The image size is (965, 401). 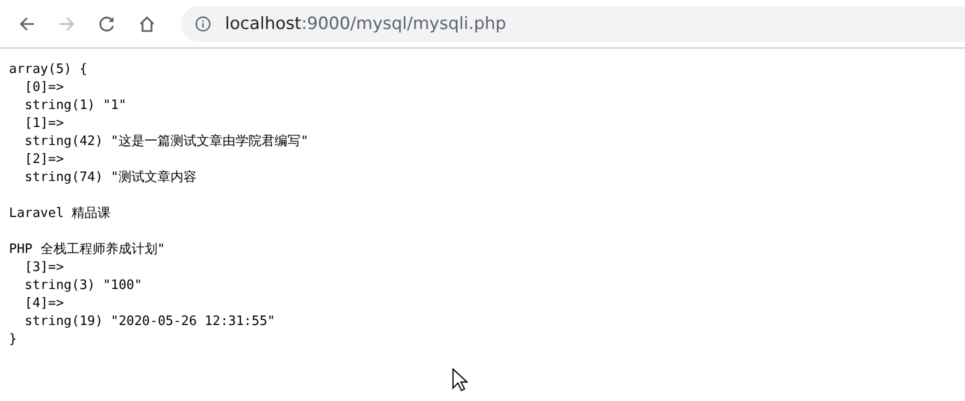 What do you see at coordinates (365, 24) in the screenshot?
I see `url-text: localhost:9000/mysql/mysqli.php` at bounding box center [365, 24].